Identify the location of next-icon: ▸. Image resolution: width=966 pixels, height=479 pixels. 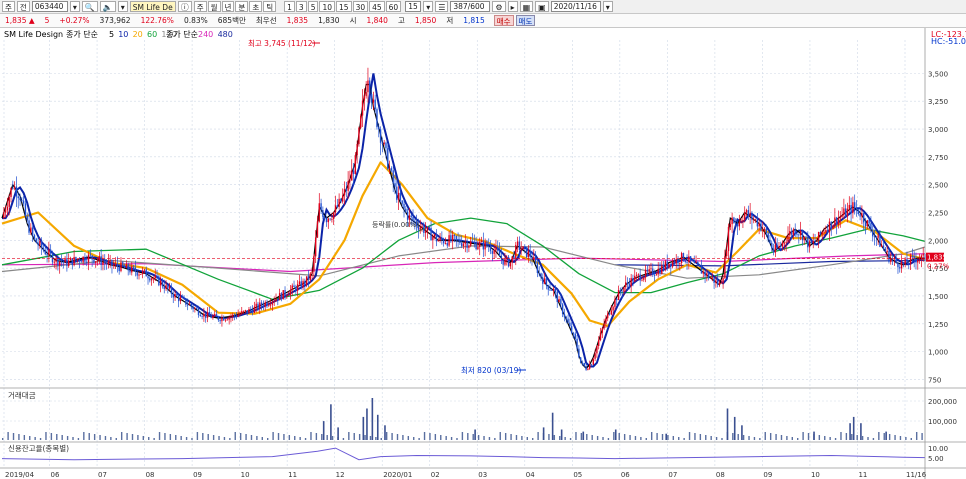
(512, 6).